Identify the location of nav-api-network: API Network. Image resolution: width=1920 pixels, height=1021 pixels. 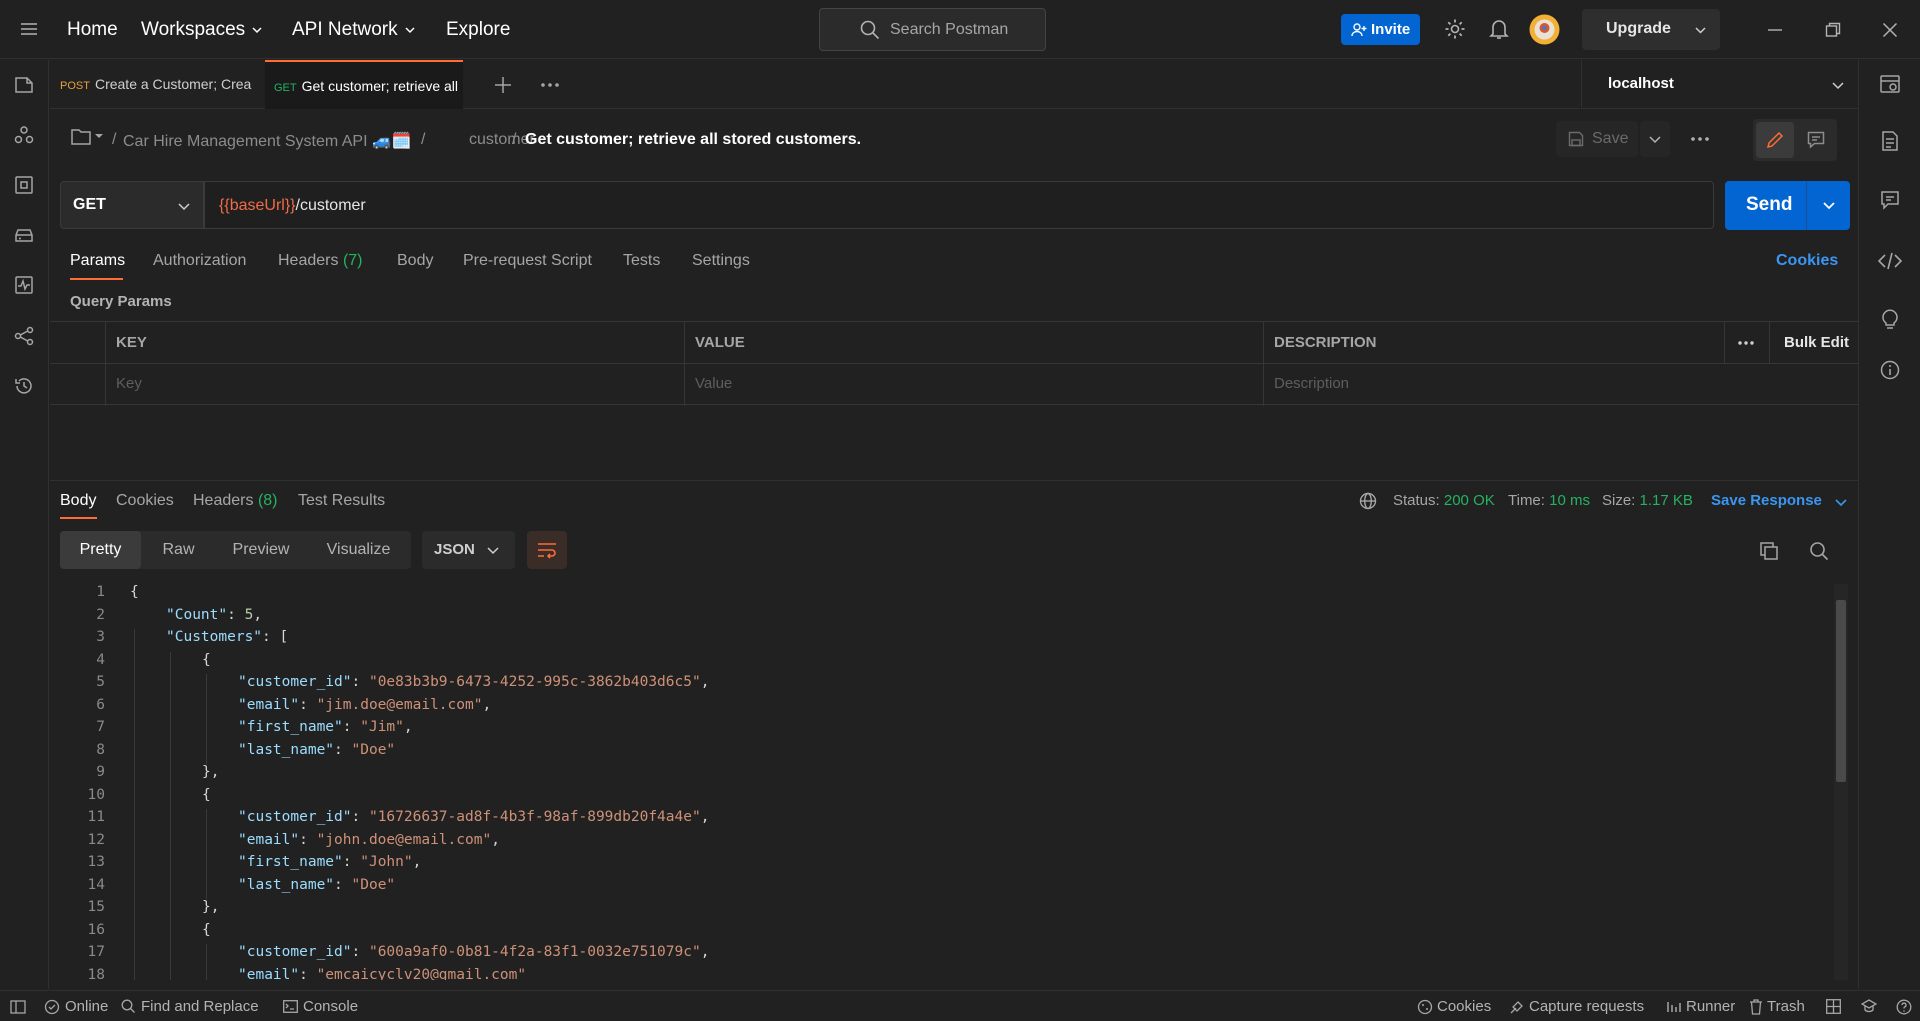
(354, 29).